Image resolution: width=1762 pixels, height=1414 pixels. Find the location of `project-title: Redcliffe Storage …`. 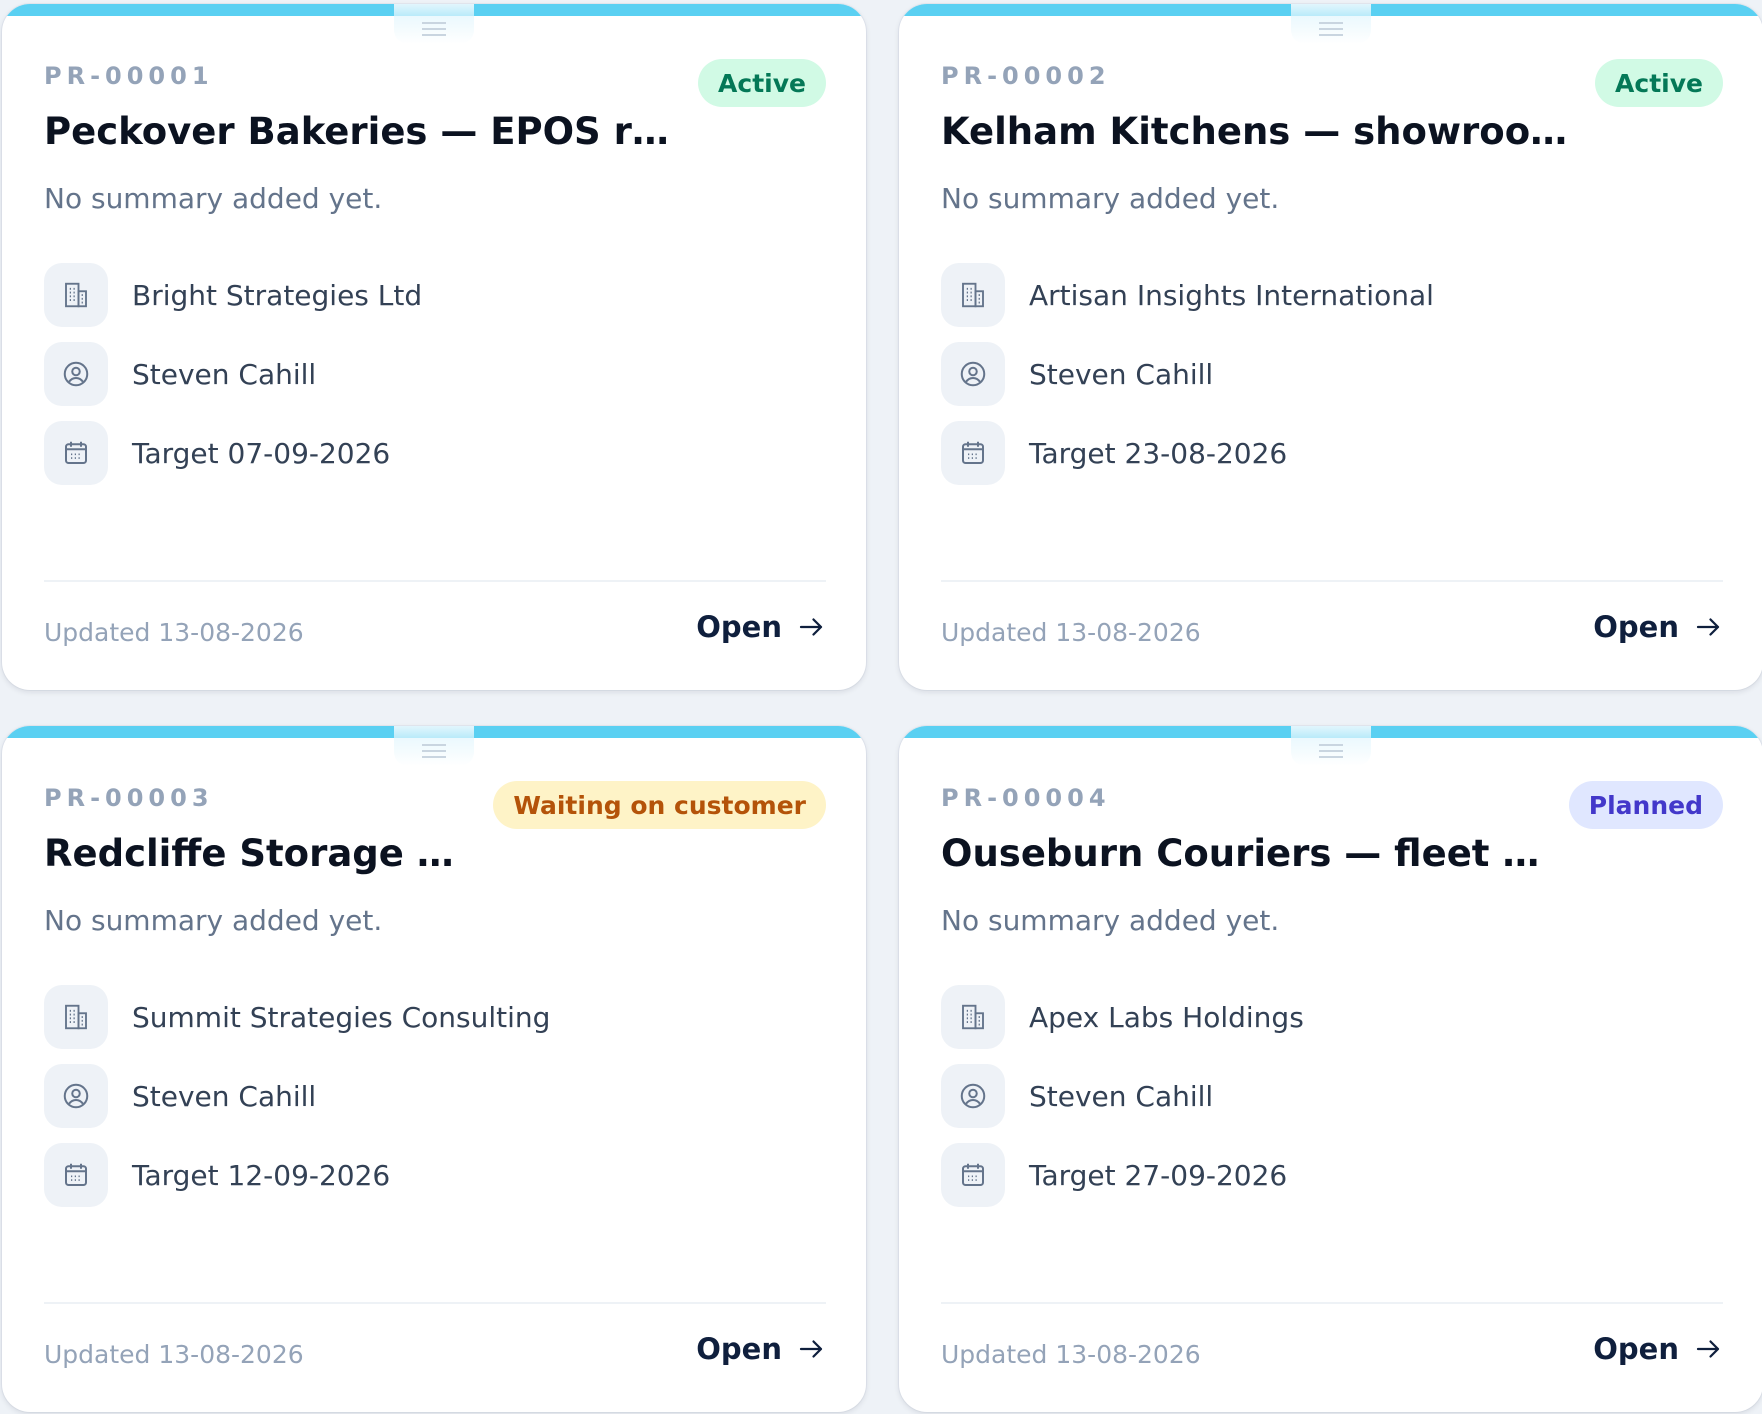

project-title: Redcliffe Storage … is located at coordinates (249, 853).